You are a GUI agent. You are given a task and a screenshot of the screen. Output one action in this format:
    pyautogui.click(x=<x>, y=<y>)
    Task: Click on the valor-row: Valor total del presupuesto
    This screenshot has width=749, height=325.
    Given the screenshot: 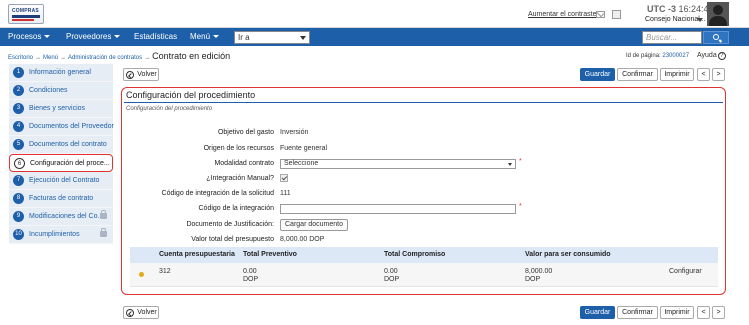 What is the action you would take?
    pyautogui.click(x=198, y=241)
    